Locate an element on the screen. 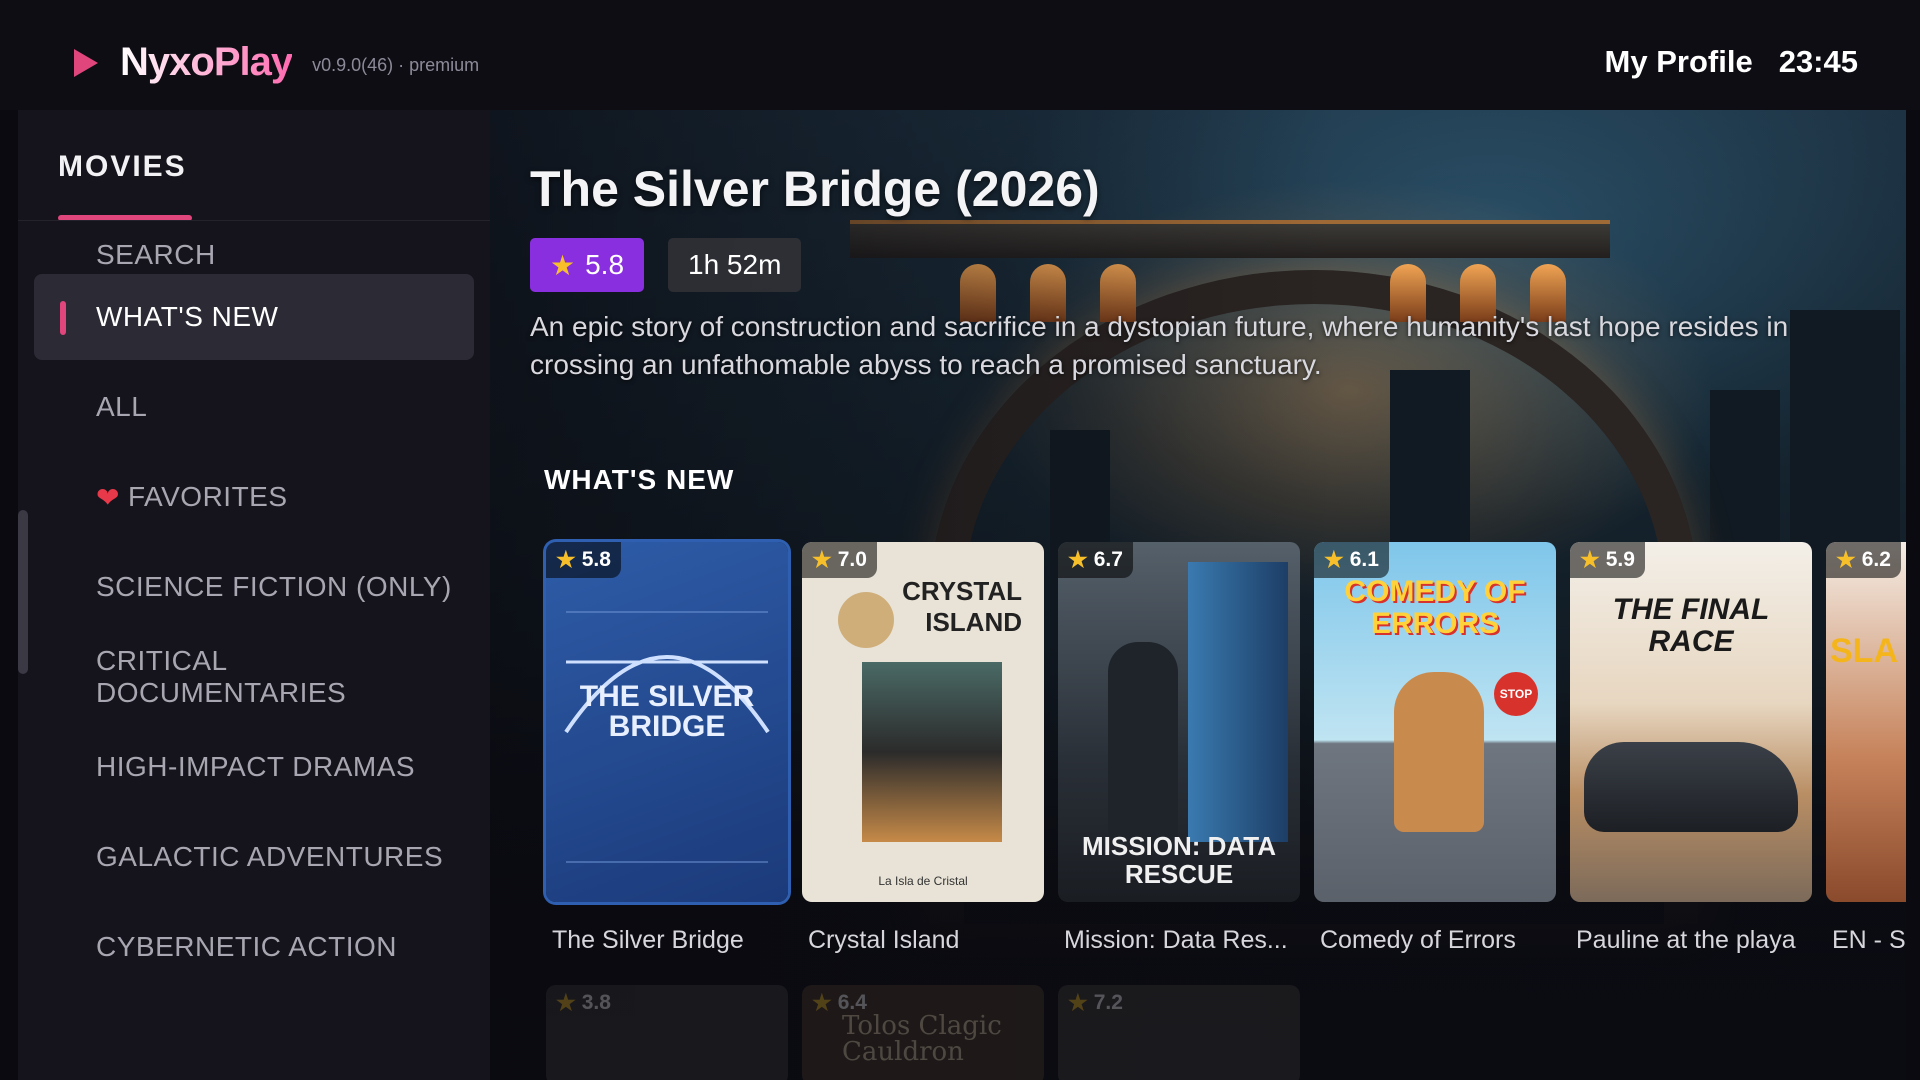  movie-card: COMEDY OF ERRORS STOP ★ 6.1 is located at coordinates (1435, 722).